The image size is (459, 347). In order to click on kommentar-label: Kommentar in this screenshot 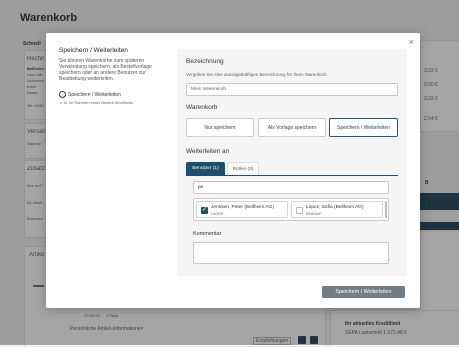, I will do `click(207, 234)`.